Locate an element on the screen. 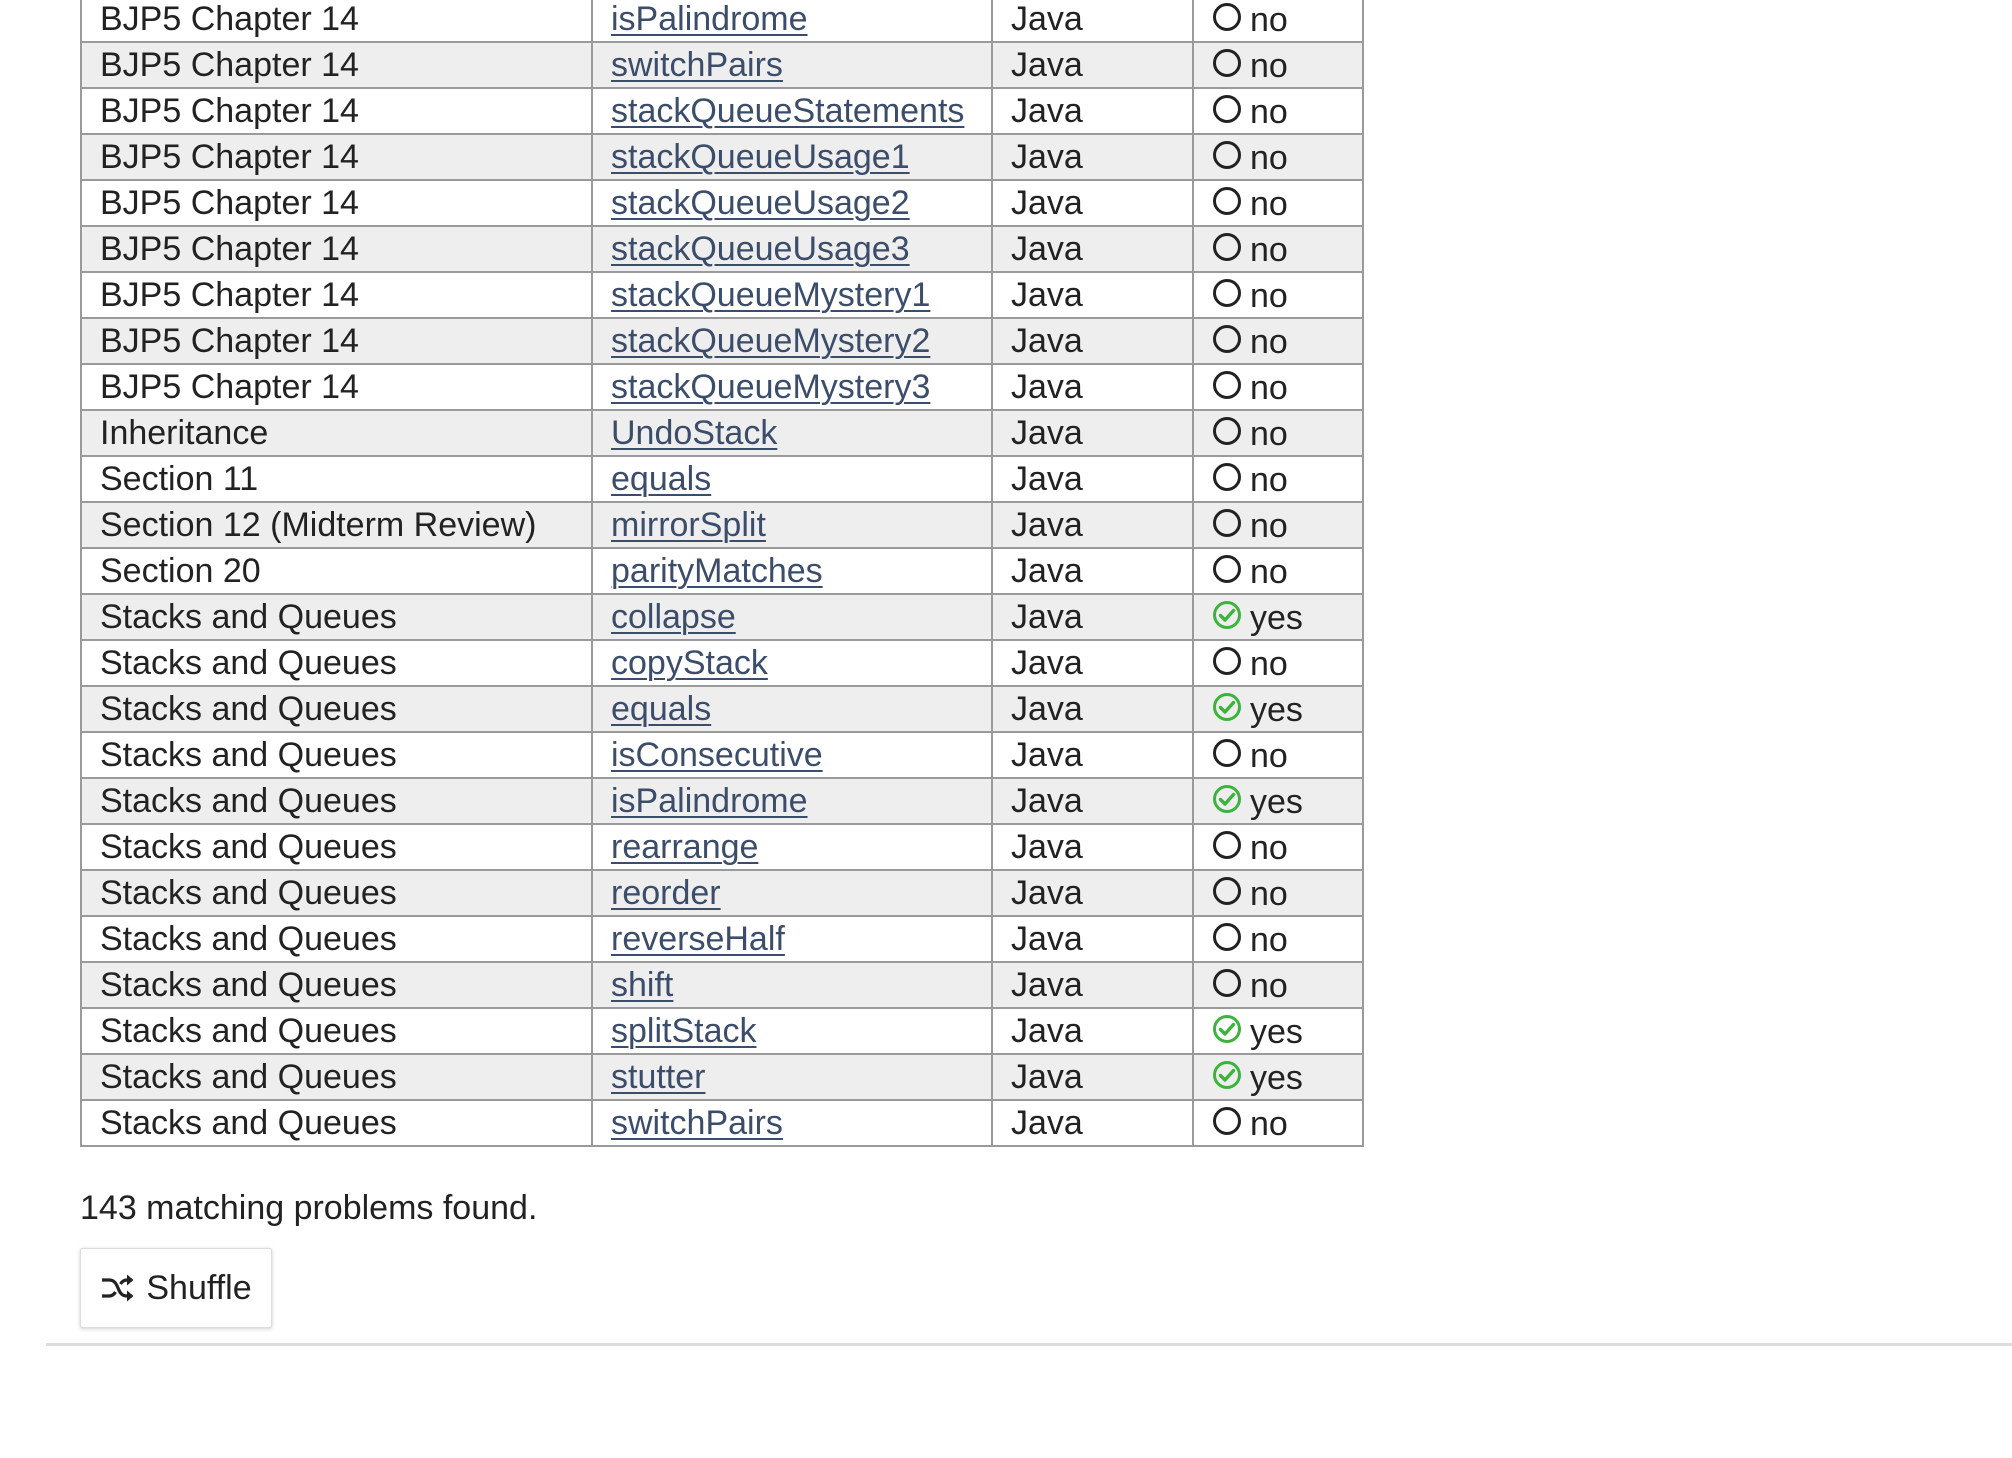 The height and width of the screenshot is (1458, 2012). matching-problems-count: 143 matching problems found. is located at coordinates (309, 1208).